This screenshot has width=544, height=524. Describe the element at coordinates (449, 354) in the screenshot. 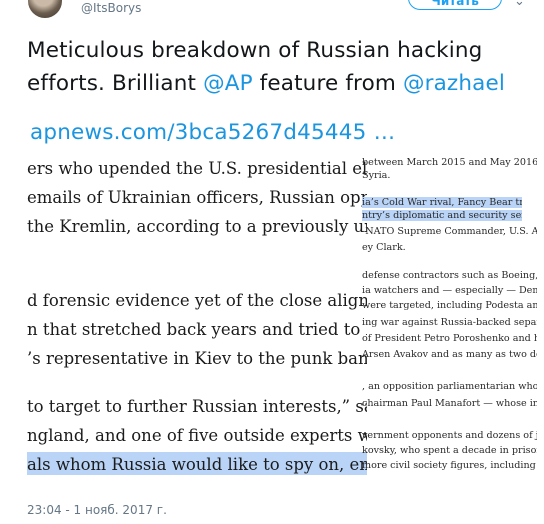

I see `photo-side-line: Arsen Avakov and as many as two doze` at that location.